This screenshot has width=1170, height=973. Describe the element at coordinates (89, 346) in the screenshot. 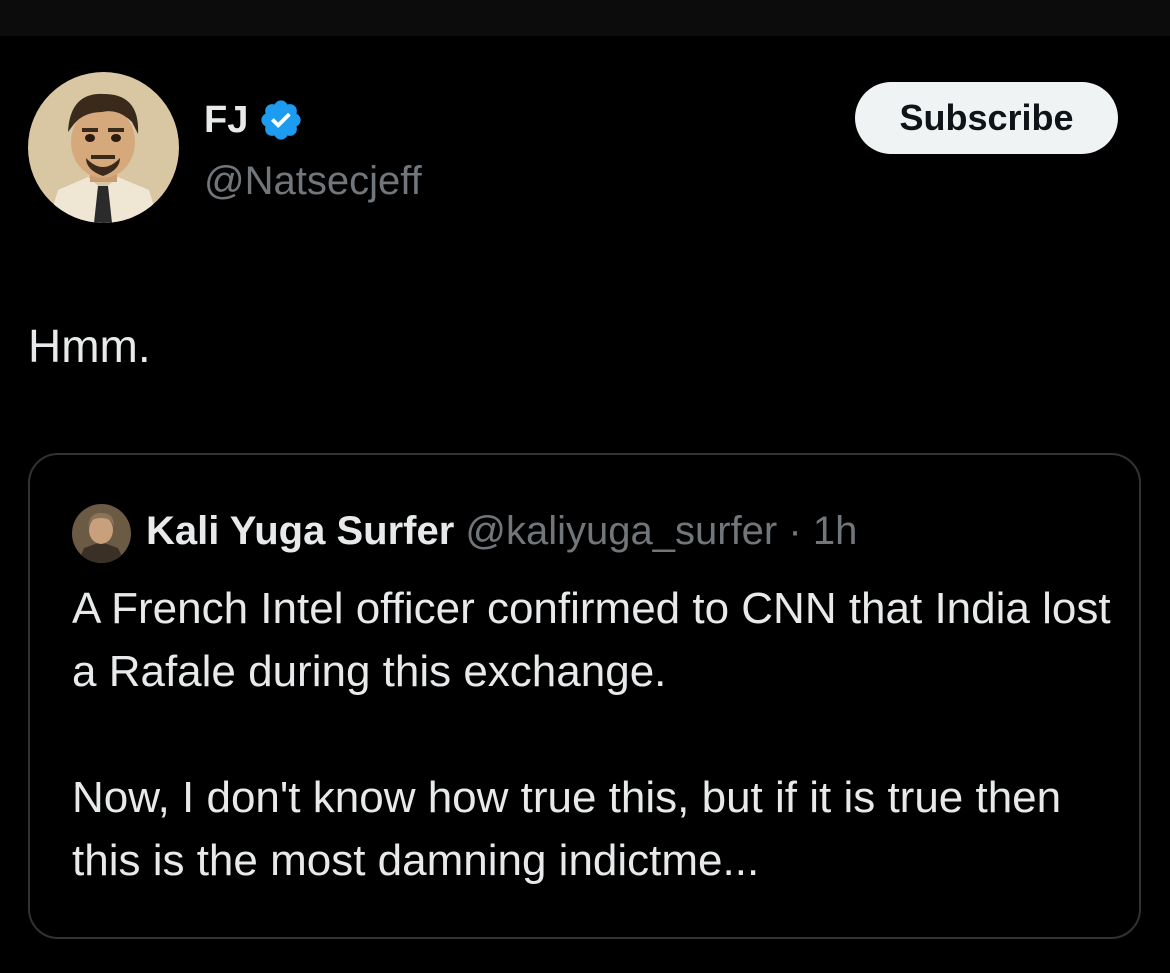

I see `tweet-text: Hmm.` at that location.